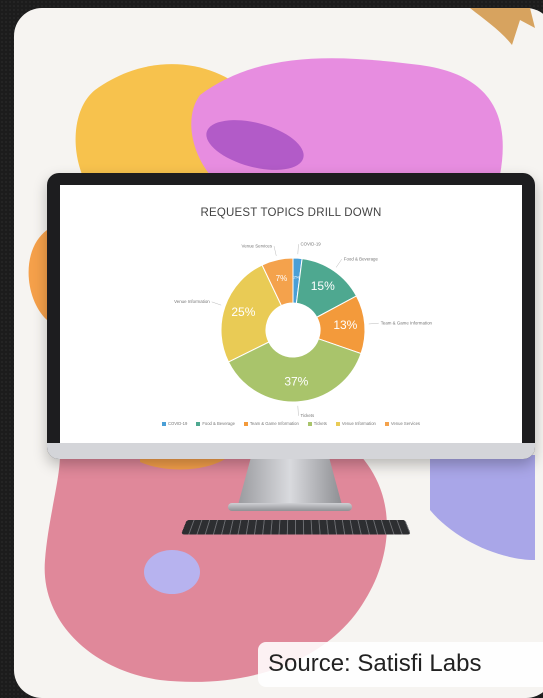  I want to click on blue-blob, so click(482, 507).